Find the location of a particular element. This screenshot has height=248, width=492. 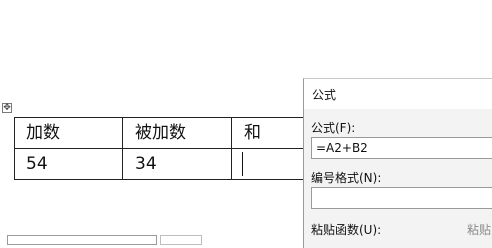

table-border-middle is located at coordinates (159, 148).